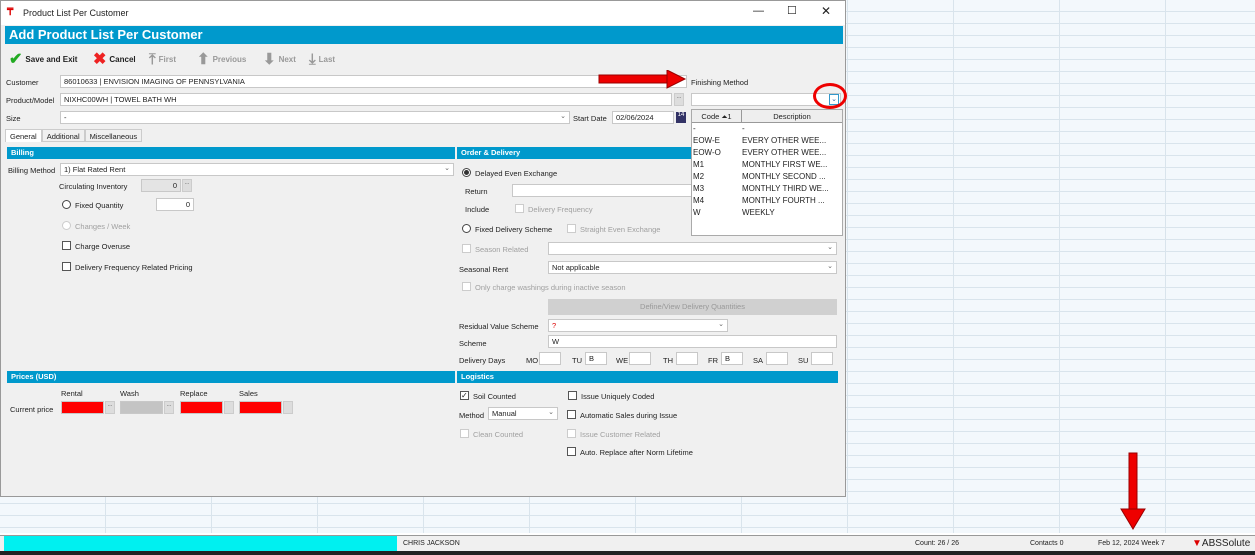 The height and width of the screenshot is (555, 1255). Describe the element at coordinates (484, 269) in the screenshot. I see `seasonal-rent-label: Seasonal Rent` at that location.